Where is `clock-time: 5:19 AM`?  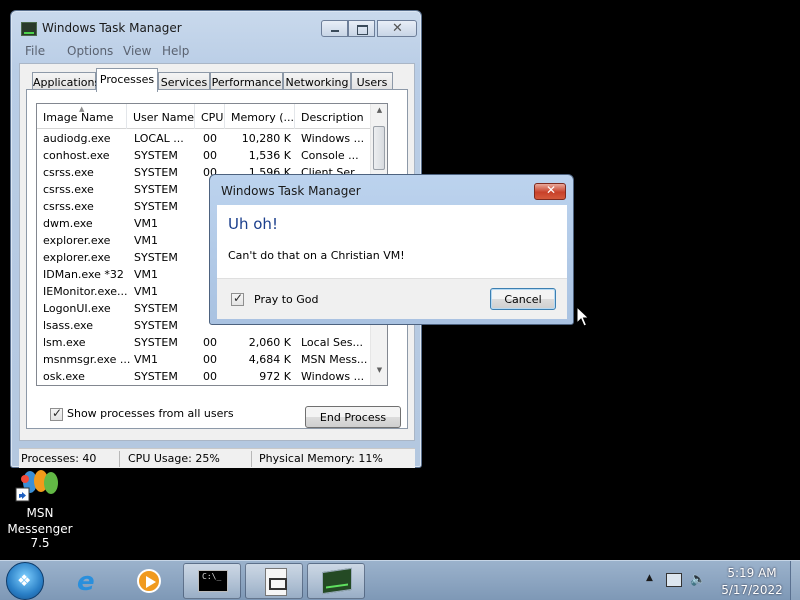 clock-time: 5:19 AM is located at coordinates (752, 573).